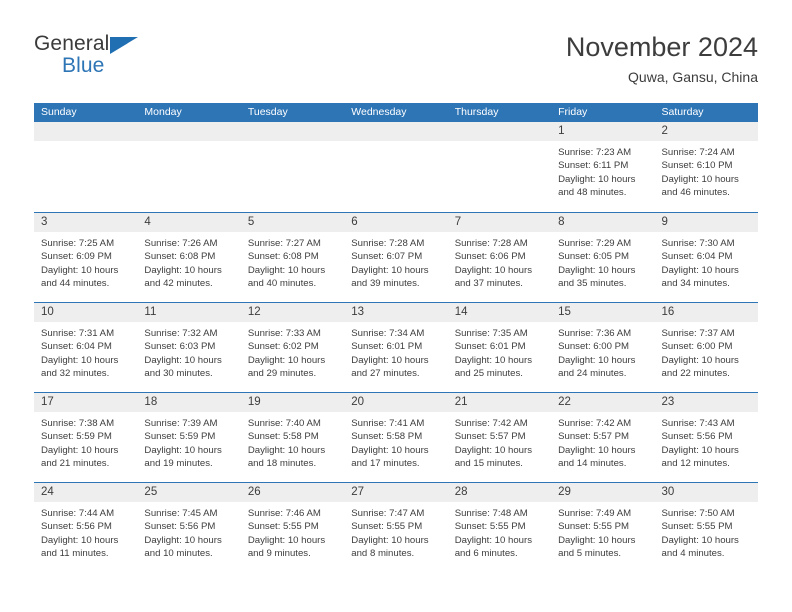 This screenshot has width=792, height=612. Describe the element at coordinates (284, 423) in the screenshot. I see `detail-sunrise: Sunrise: 7:40 AM` at that location.